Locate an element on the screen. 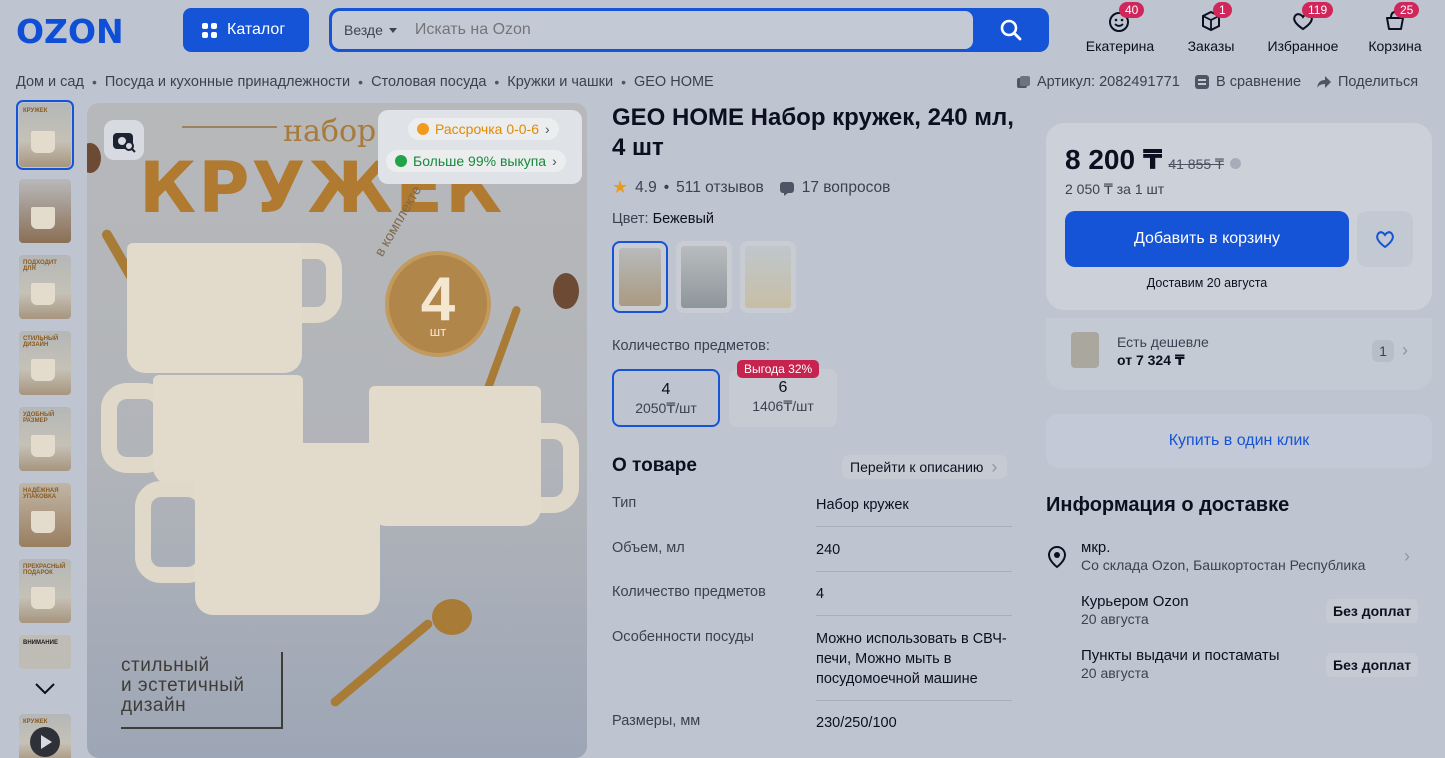 This screenshot has width=1445, height=758. article-number: Артикул: 2082491771 is located at coordinates (1098, 82).